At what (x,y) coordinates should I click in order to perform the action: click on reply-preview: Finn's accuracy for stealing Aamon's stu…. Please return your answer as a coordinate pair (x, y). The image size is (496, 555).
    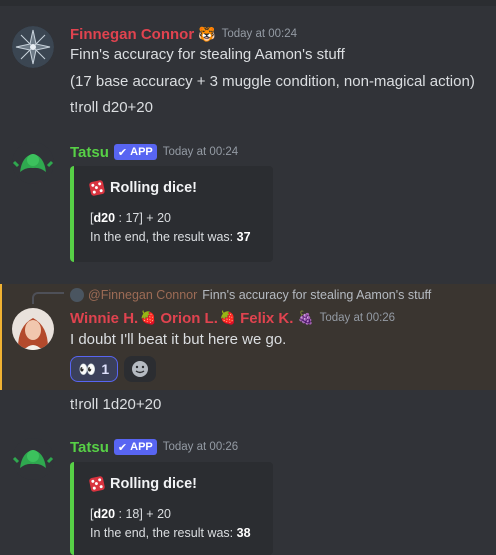
    Looking at the image, I should click on (316, 295).